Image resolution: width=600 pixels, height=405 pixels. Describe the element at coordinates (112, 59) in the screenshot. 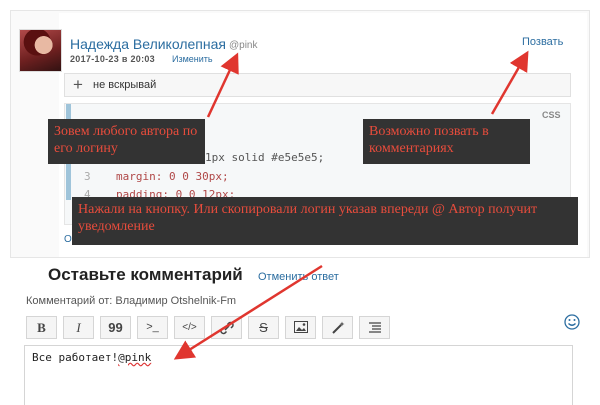

I see `comment-date: 2017-10-23 в 20:03` at that location.